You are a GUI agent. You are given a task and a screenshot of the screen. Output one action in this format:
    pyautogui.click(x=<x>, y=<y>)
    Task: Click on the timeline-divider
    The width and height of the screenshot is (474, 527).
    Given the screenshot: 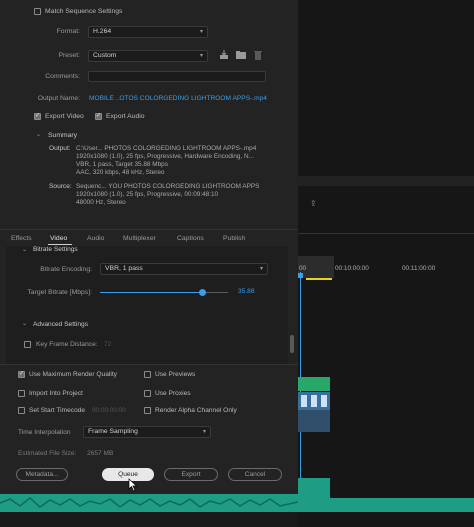 What is the action you would take?
    pyautogui.click(x=386, y=233)
    